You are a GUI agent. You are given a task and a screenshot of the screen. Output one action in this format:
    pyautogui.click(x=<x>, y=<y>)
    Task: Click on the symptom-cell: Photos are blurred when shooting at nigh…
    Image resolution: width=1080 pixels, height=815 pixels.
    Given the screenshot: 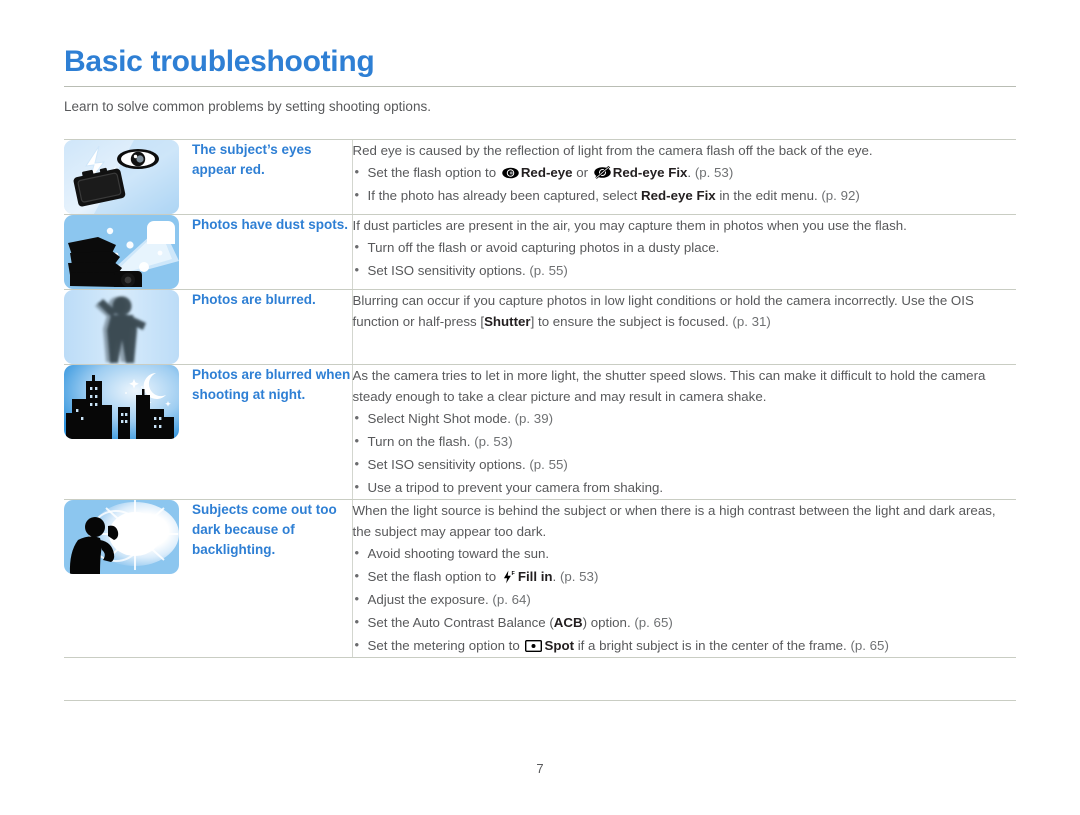 What is the action you would take?
    pyautogui.click(x=272, y=432)
    